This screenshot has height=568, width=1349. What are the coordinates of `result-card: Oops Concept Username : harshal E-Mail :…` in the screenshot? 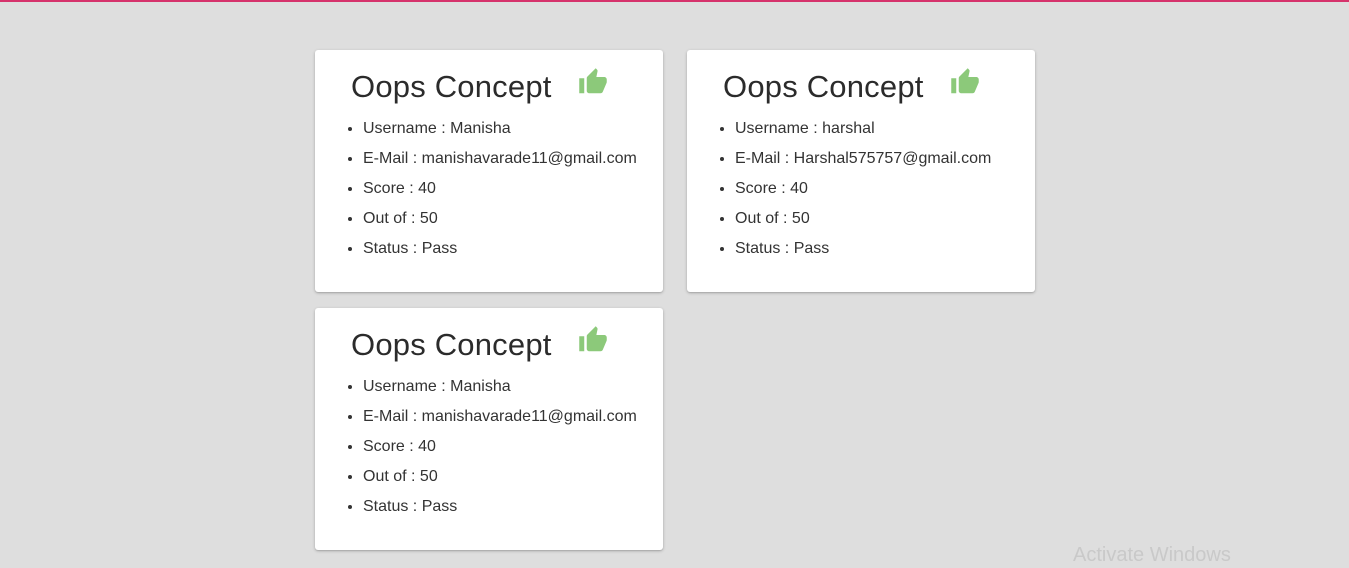 It's located at (861, 171).